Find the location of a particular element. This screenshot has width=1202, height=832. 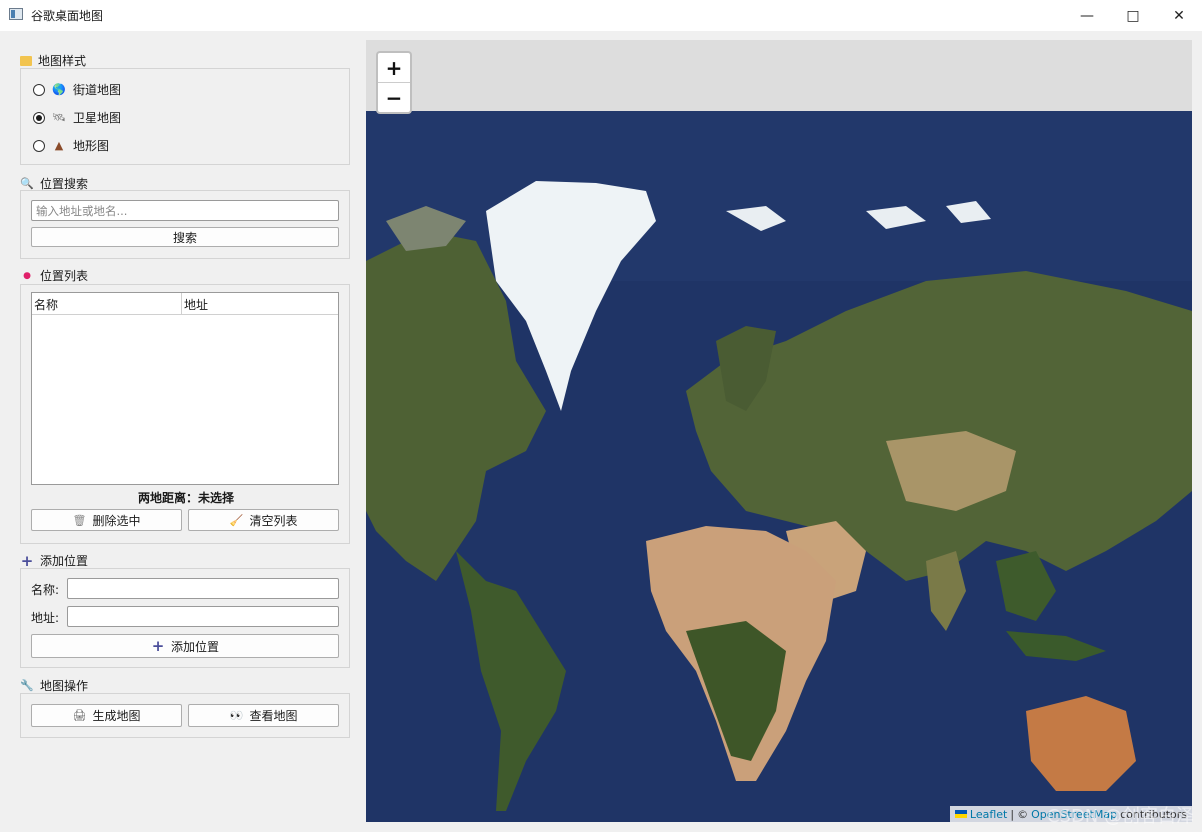

radio-terrain-map: ▲ 地形图 is located at coordinates (71, 145).